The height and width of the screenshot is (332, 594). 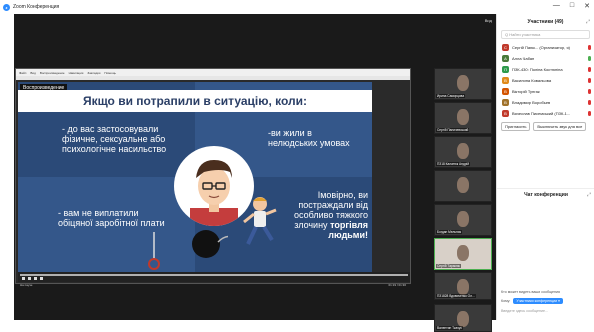 I want to click on slide-title: Якщо ви потрапили в ситуацію, коли:, so click(x=195, y=101).